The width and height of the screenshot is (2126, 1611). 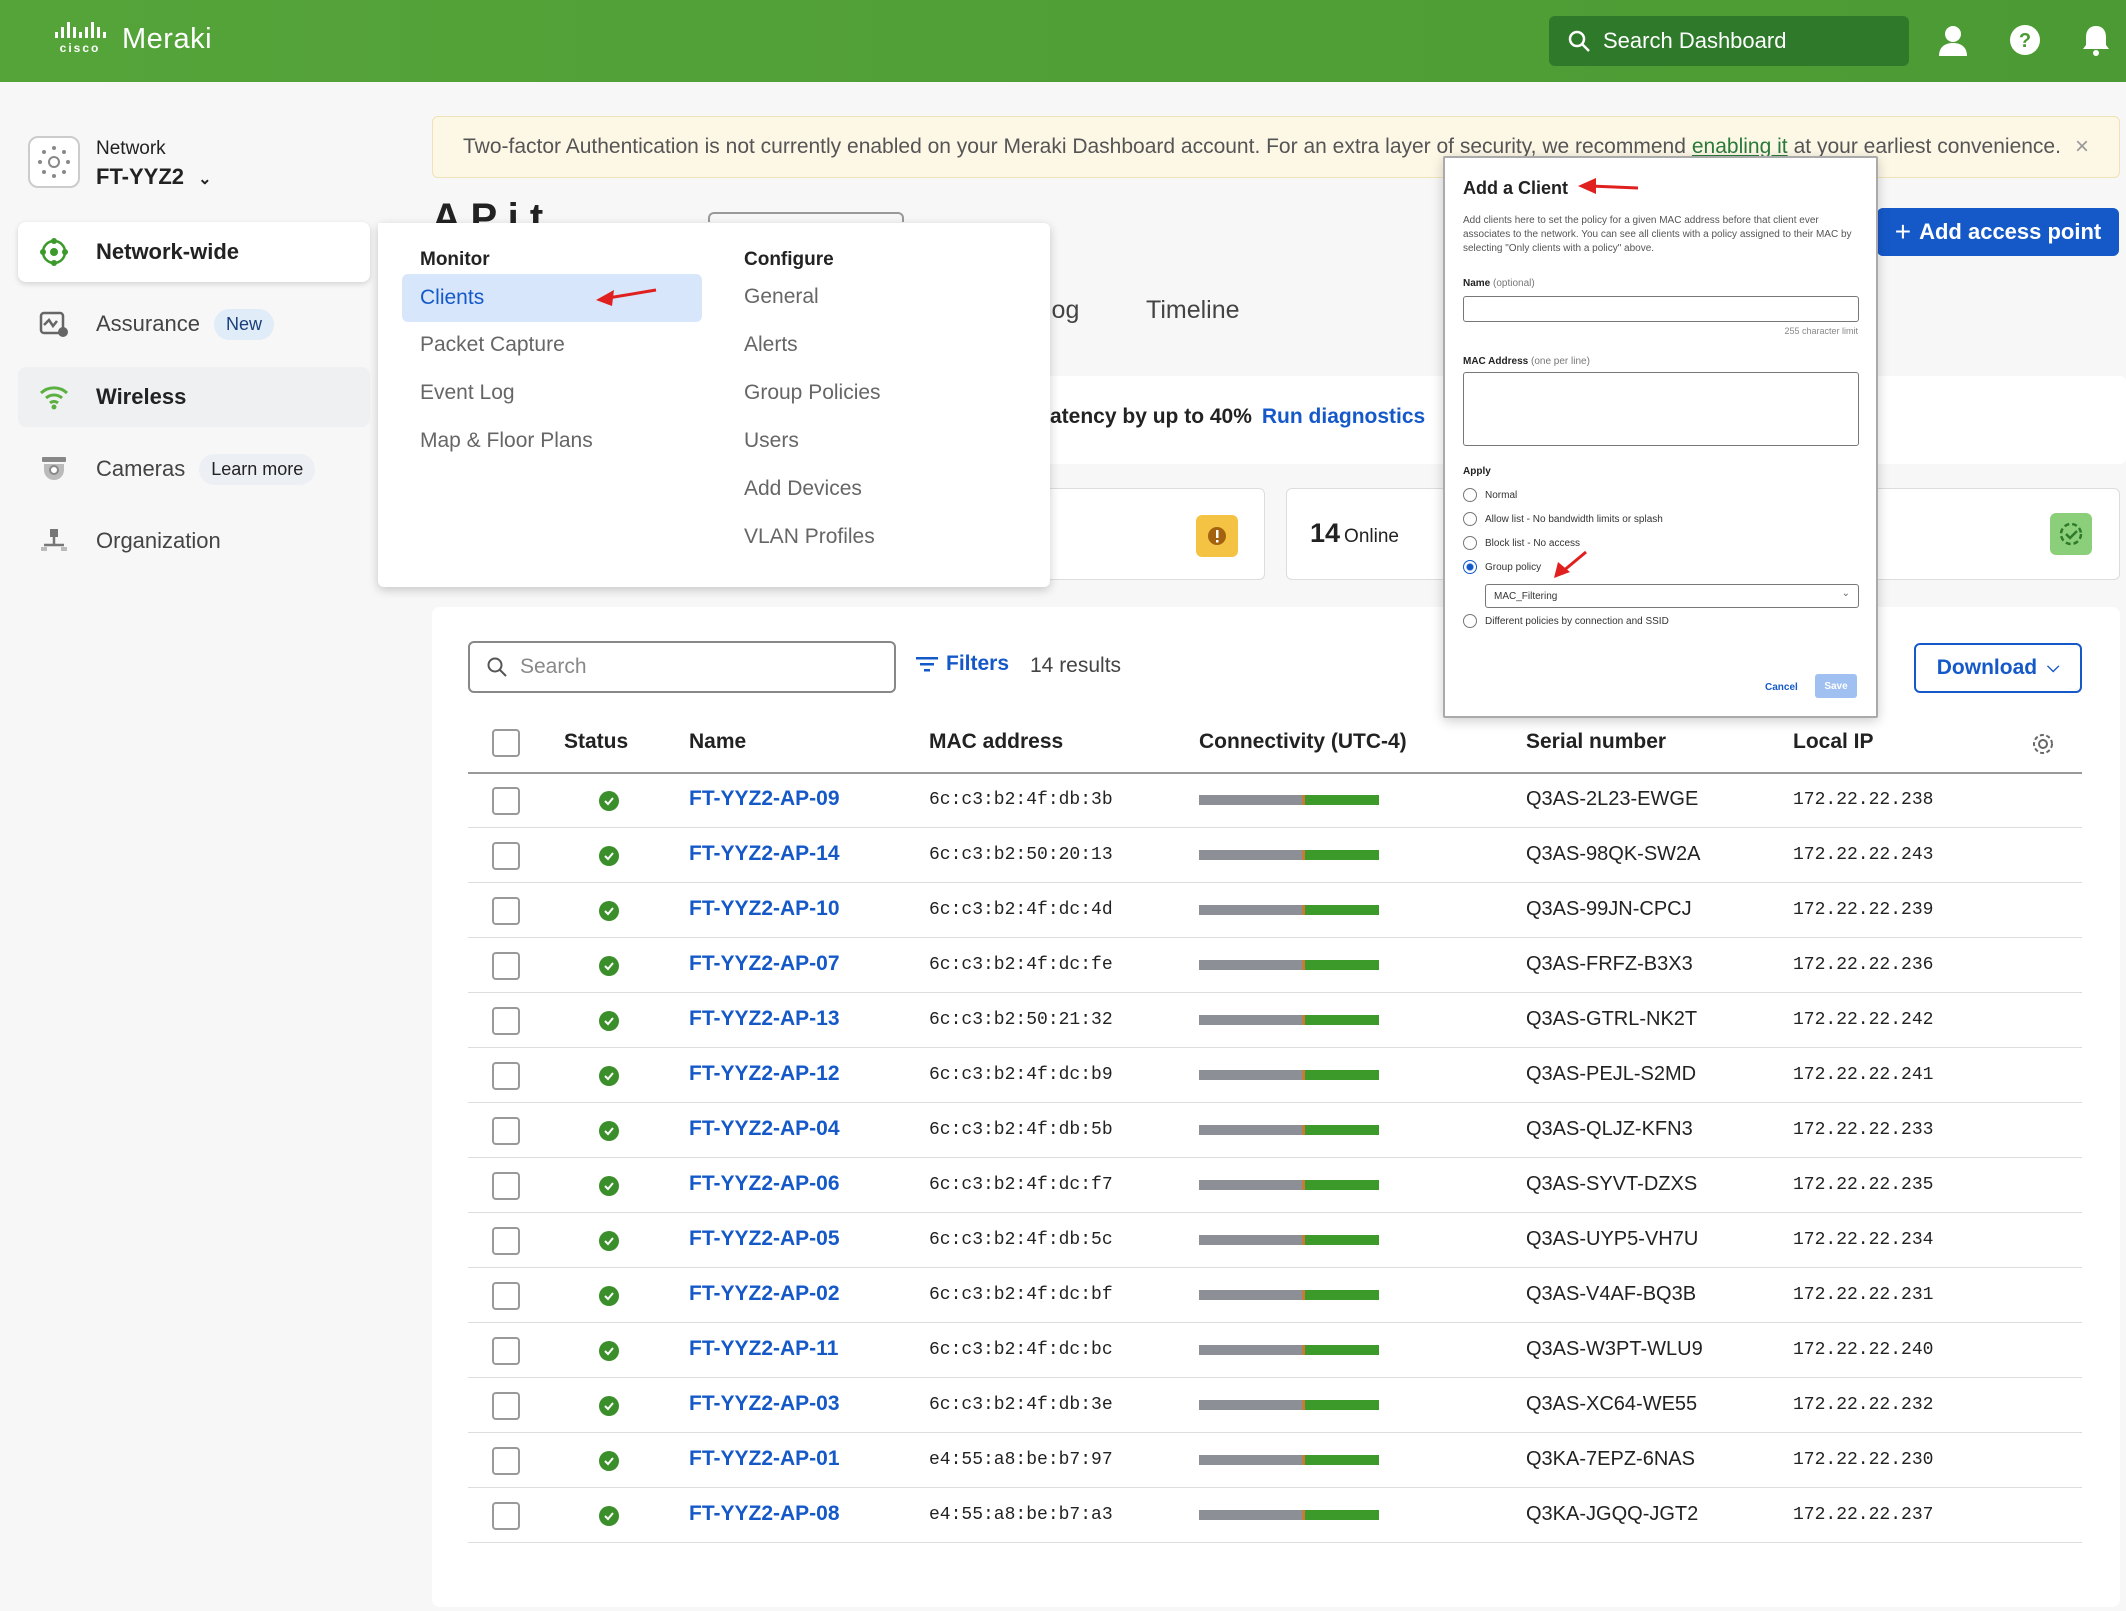 I want to click on learn-more-badge: Learn more, so click(x=257, y=469).